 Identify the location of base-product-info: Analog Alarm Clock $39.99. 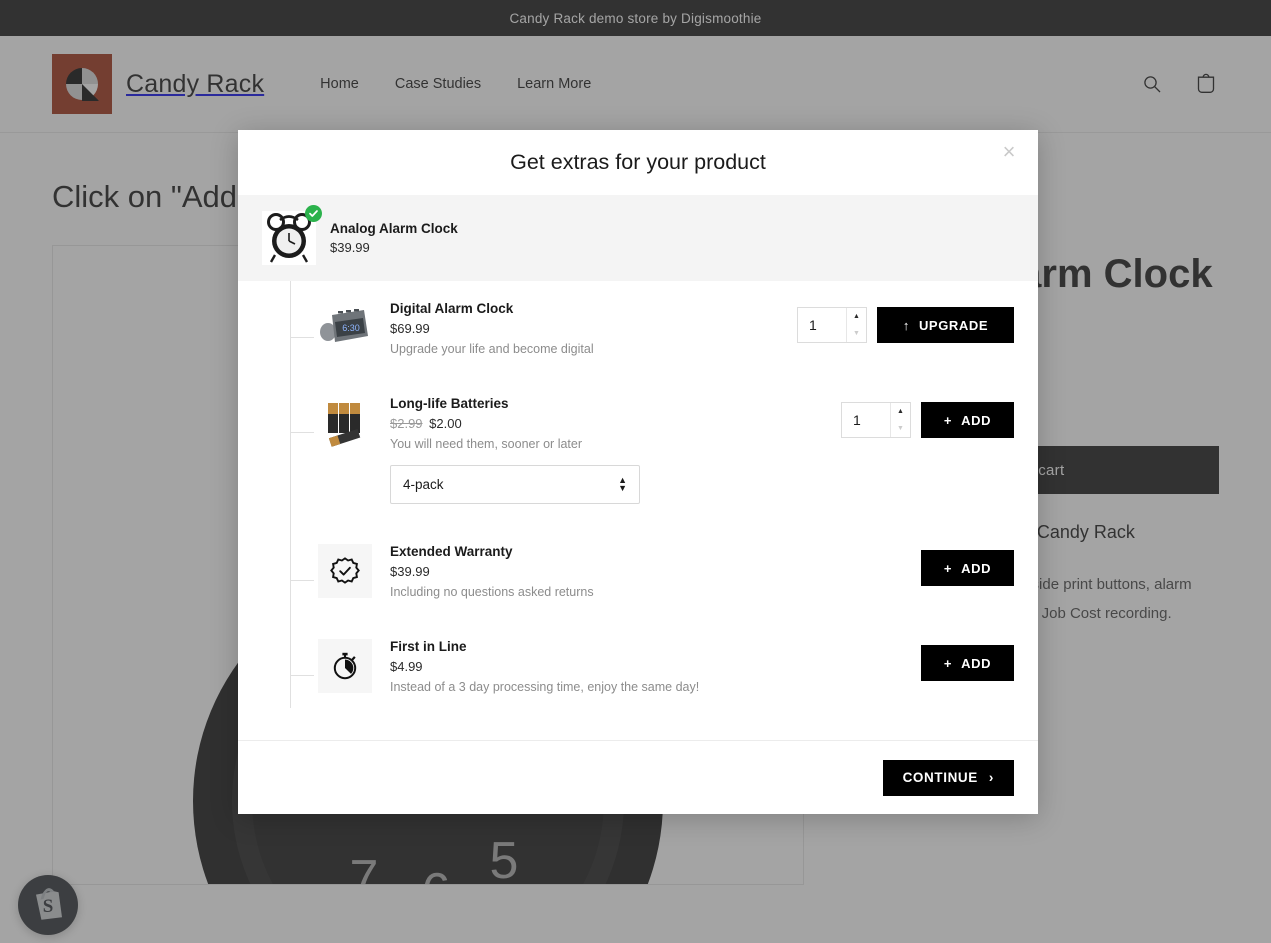
(394, 238).